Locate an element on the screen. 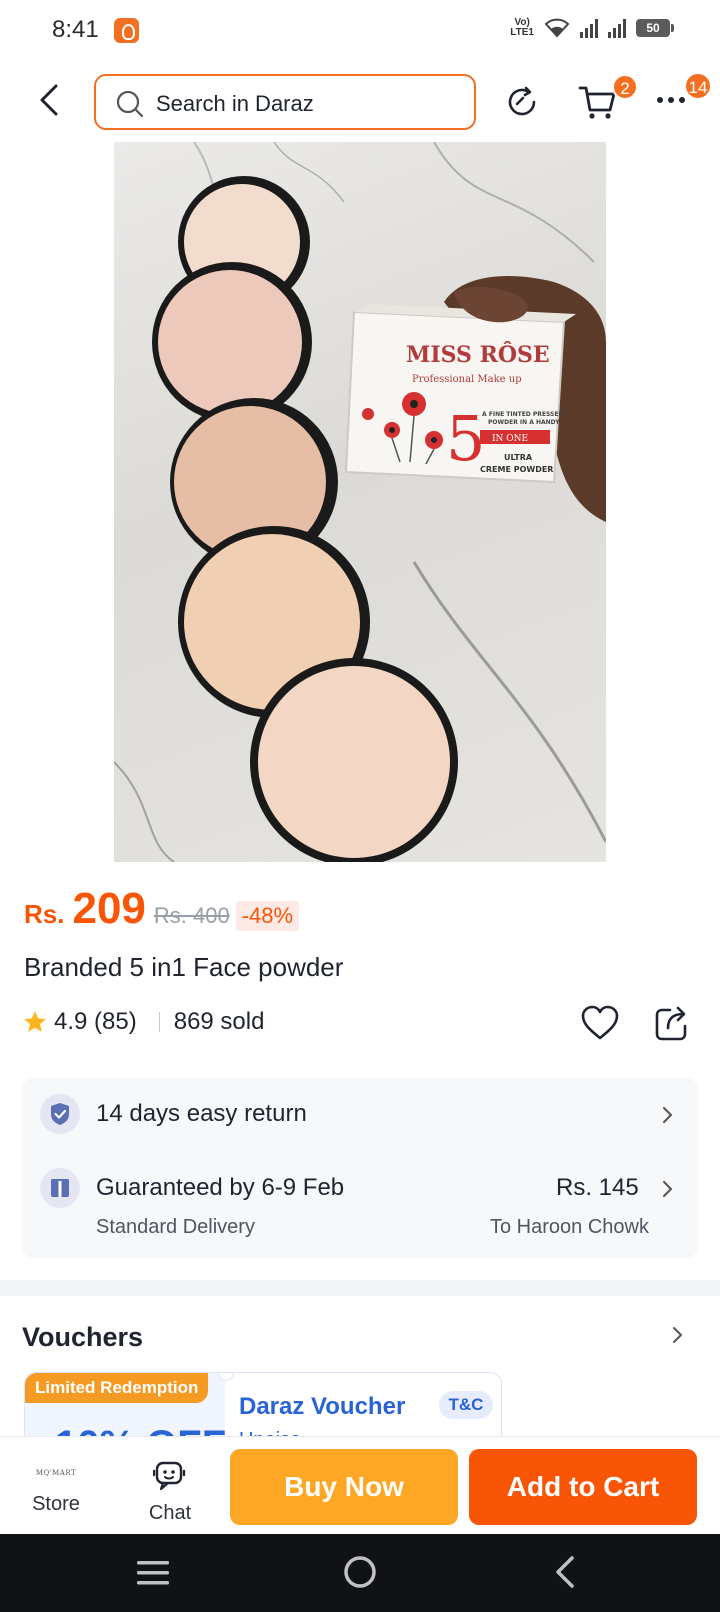  box-line1: A FINE TINTED PRESSED is located at coordinates (522, 414).